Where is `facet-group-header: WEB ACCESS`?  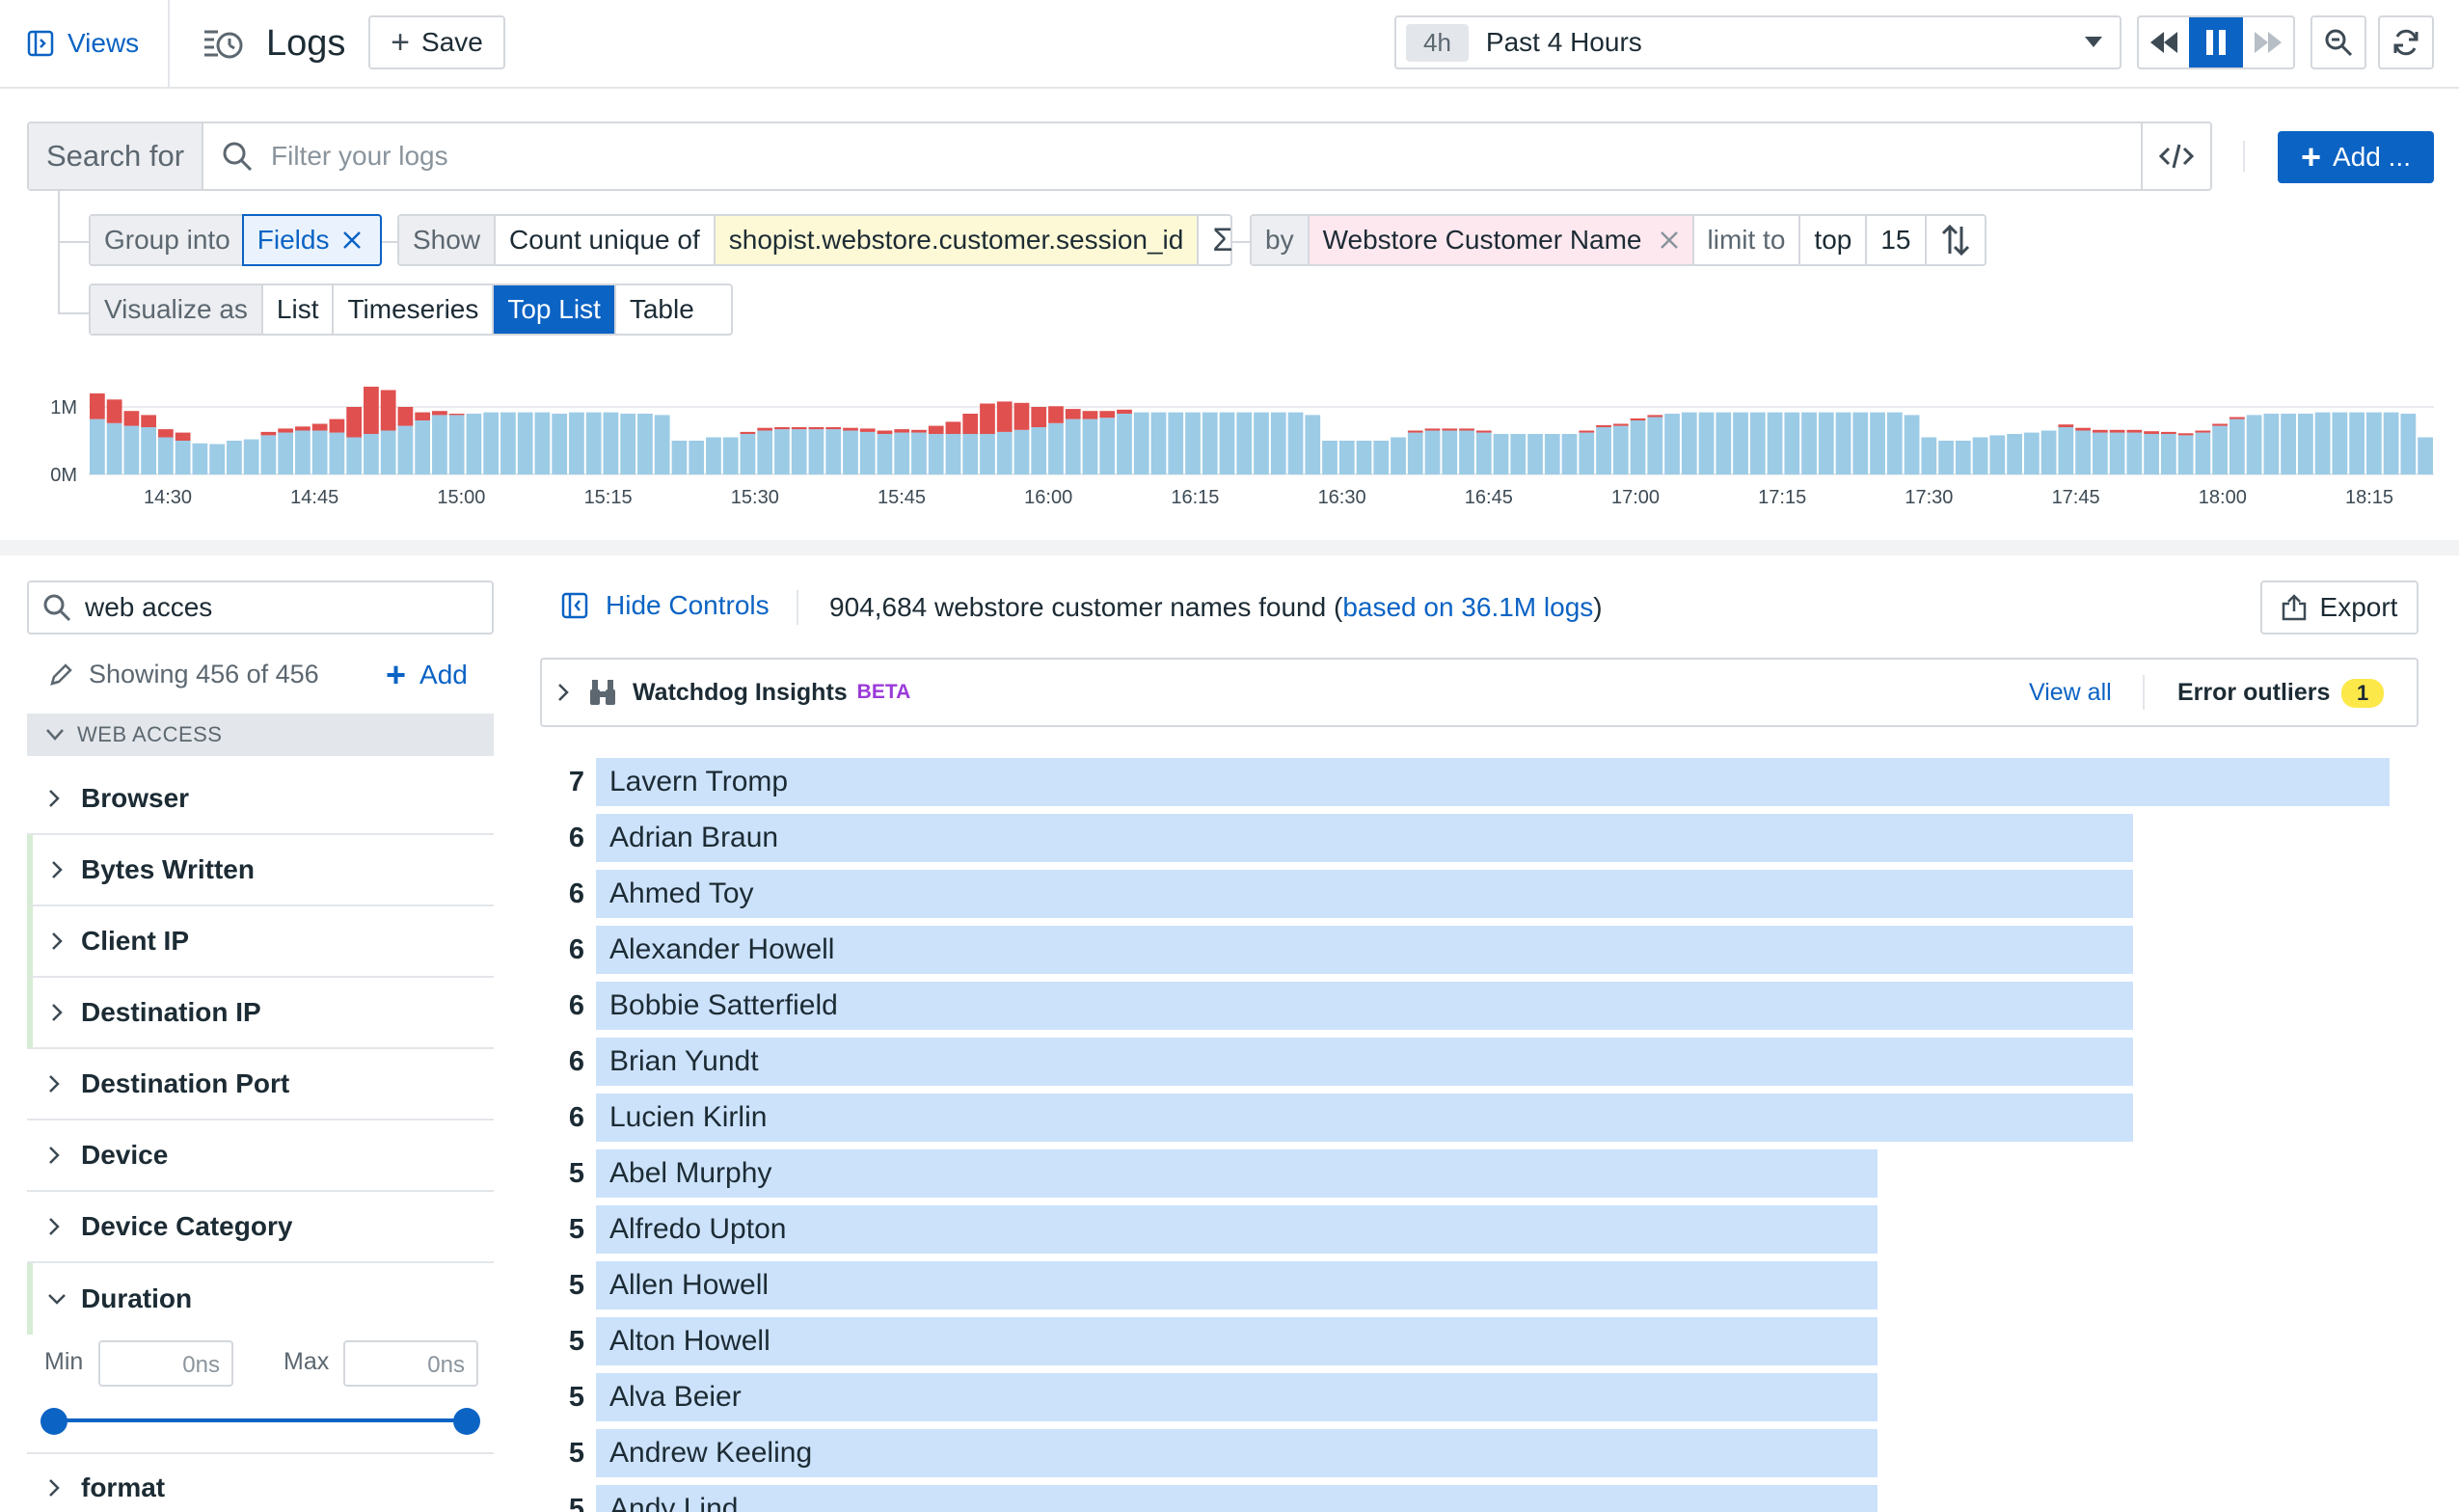 facet-group-header: WEB ACCESS is located at coordinates (261, 735).